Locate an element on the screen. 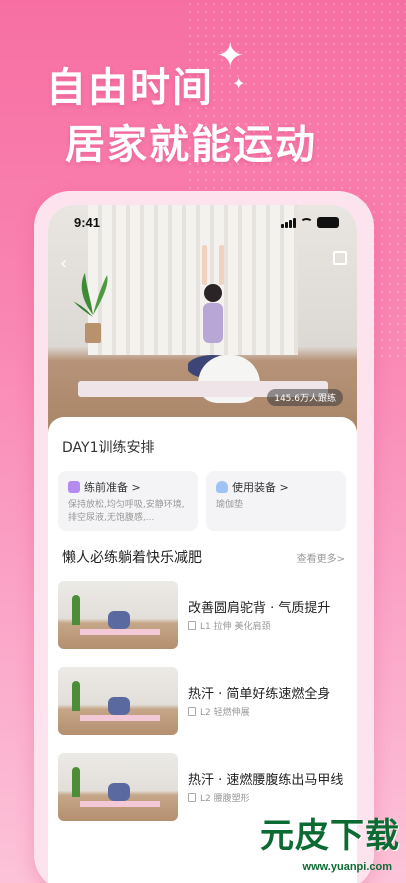 Image resolution: width=406 pixels, height=883 pixels. course-title: 热汗 · 简单好练速燃全身 is located at coordinates (259, 694).